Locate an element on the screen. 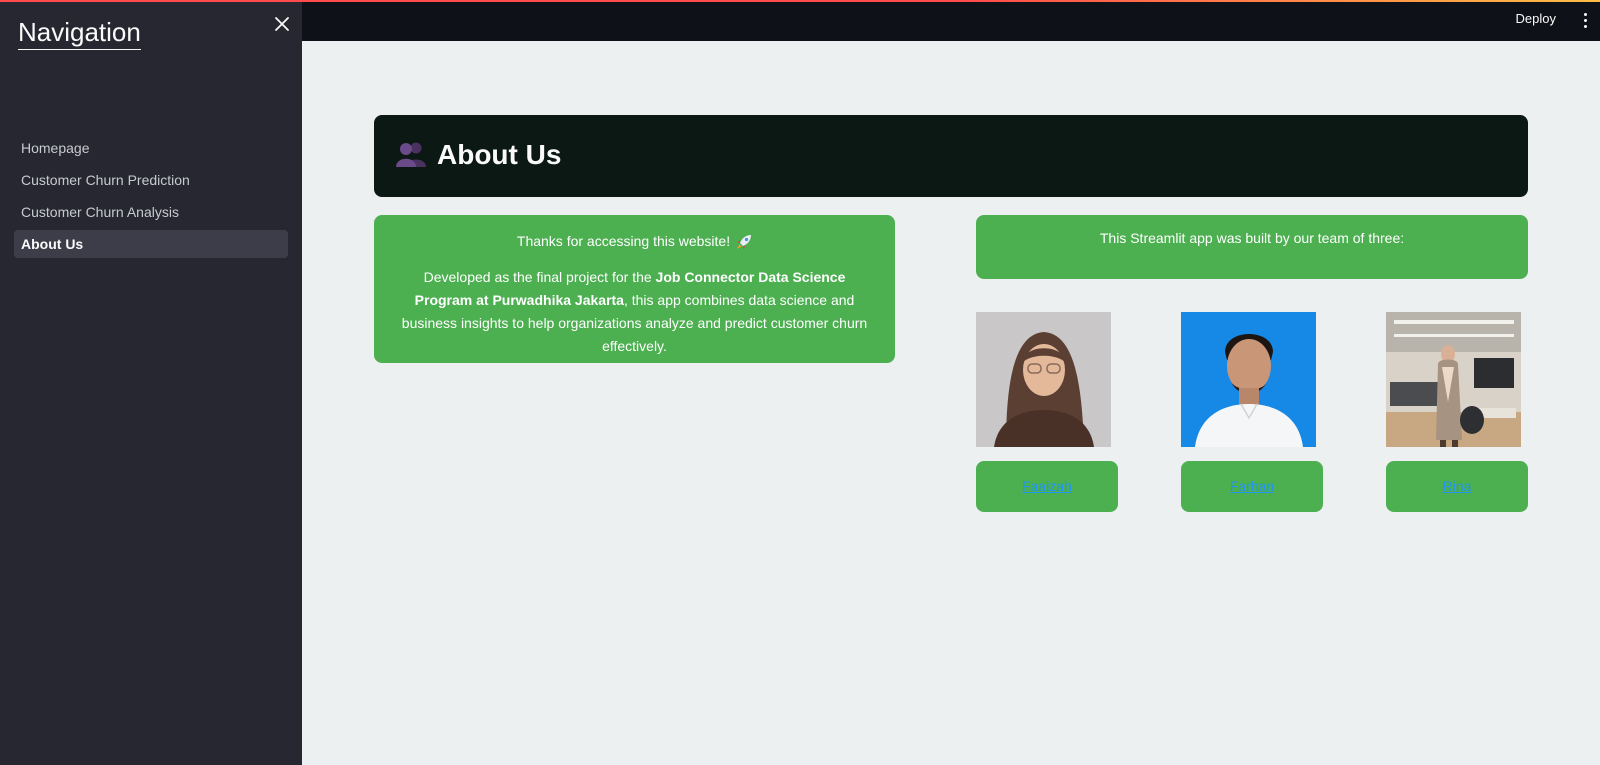 The height and width of the screenshot is (765, 1600). sidebar-title: Navigation is located at coordinates (79, 33).